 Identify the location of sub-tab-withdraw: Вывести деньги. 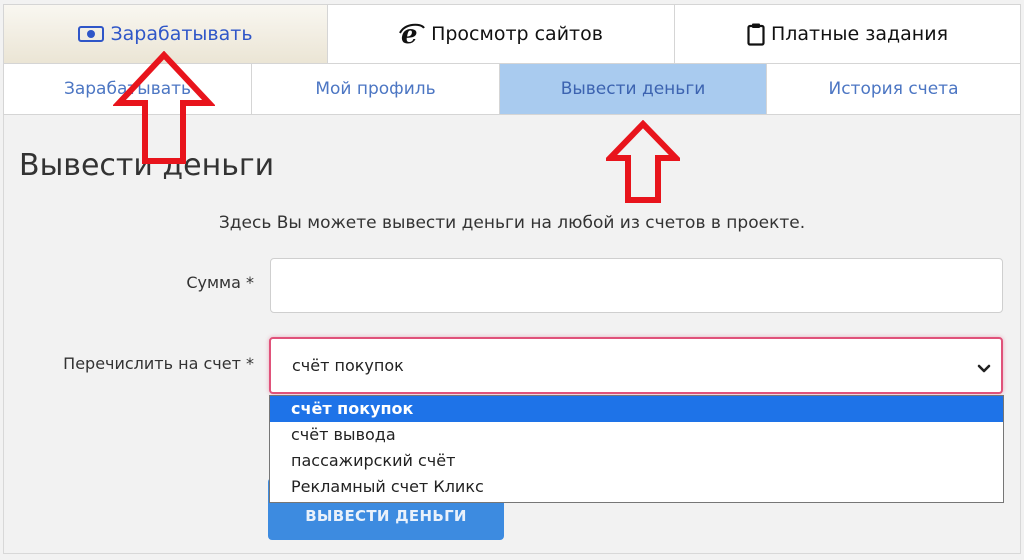
(633, 89).